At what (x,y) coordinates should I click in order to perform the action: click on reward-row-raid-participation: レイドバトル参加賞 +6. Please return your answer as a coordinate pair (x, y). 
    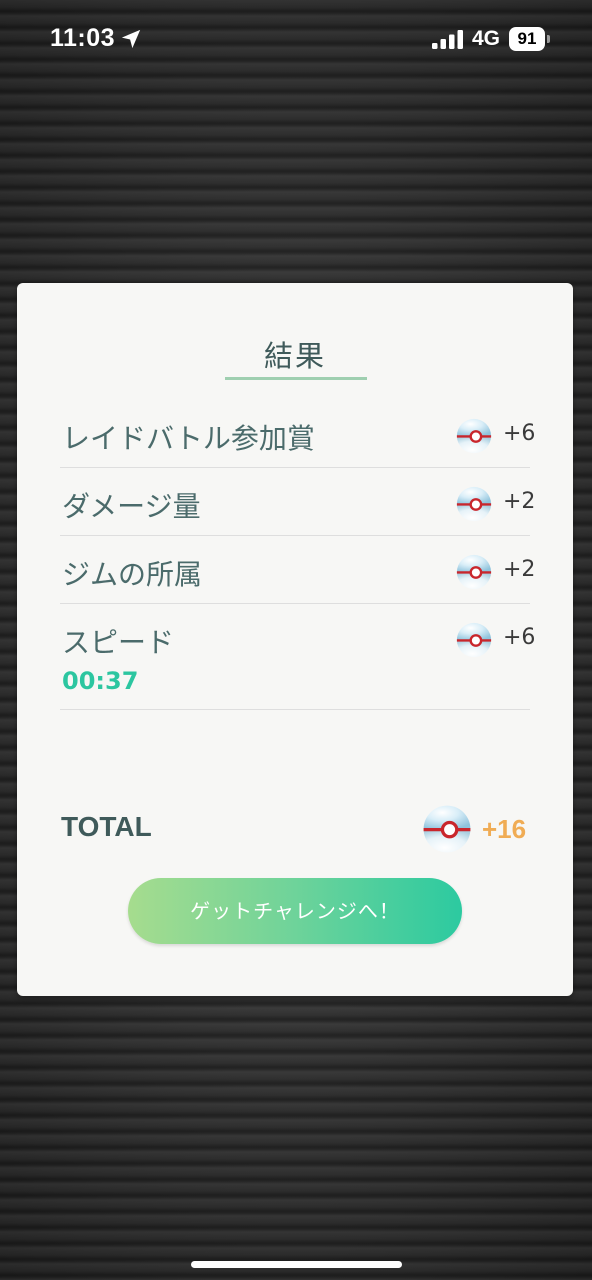
    Looking at the image, I should click on (297, 442).